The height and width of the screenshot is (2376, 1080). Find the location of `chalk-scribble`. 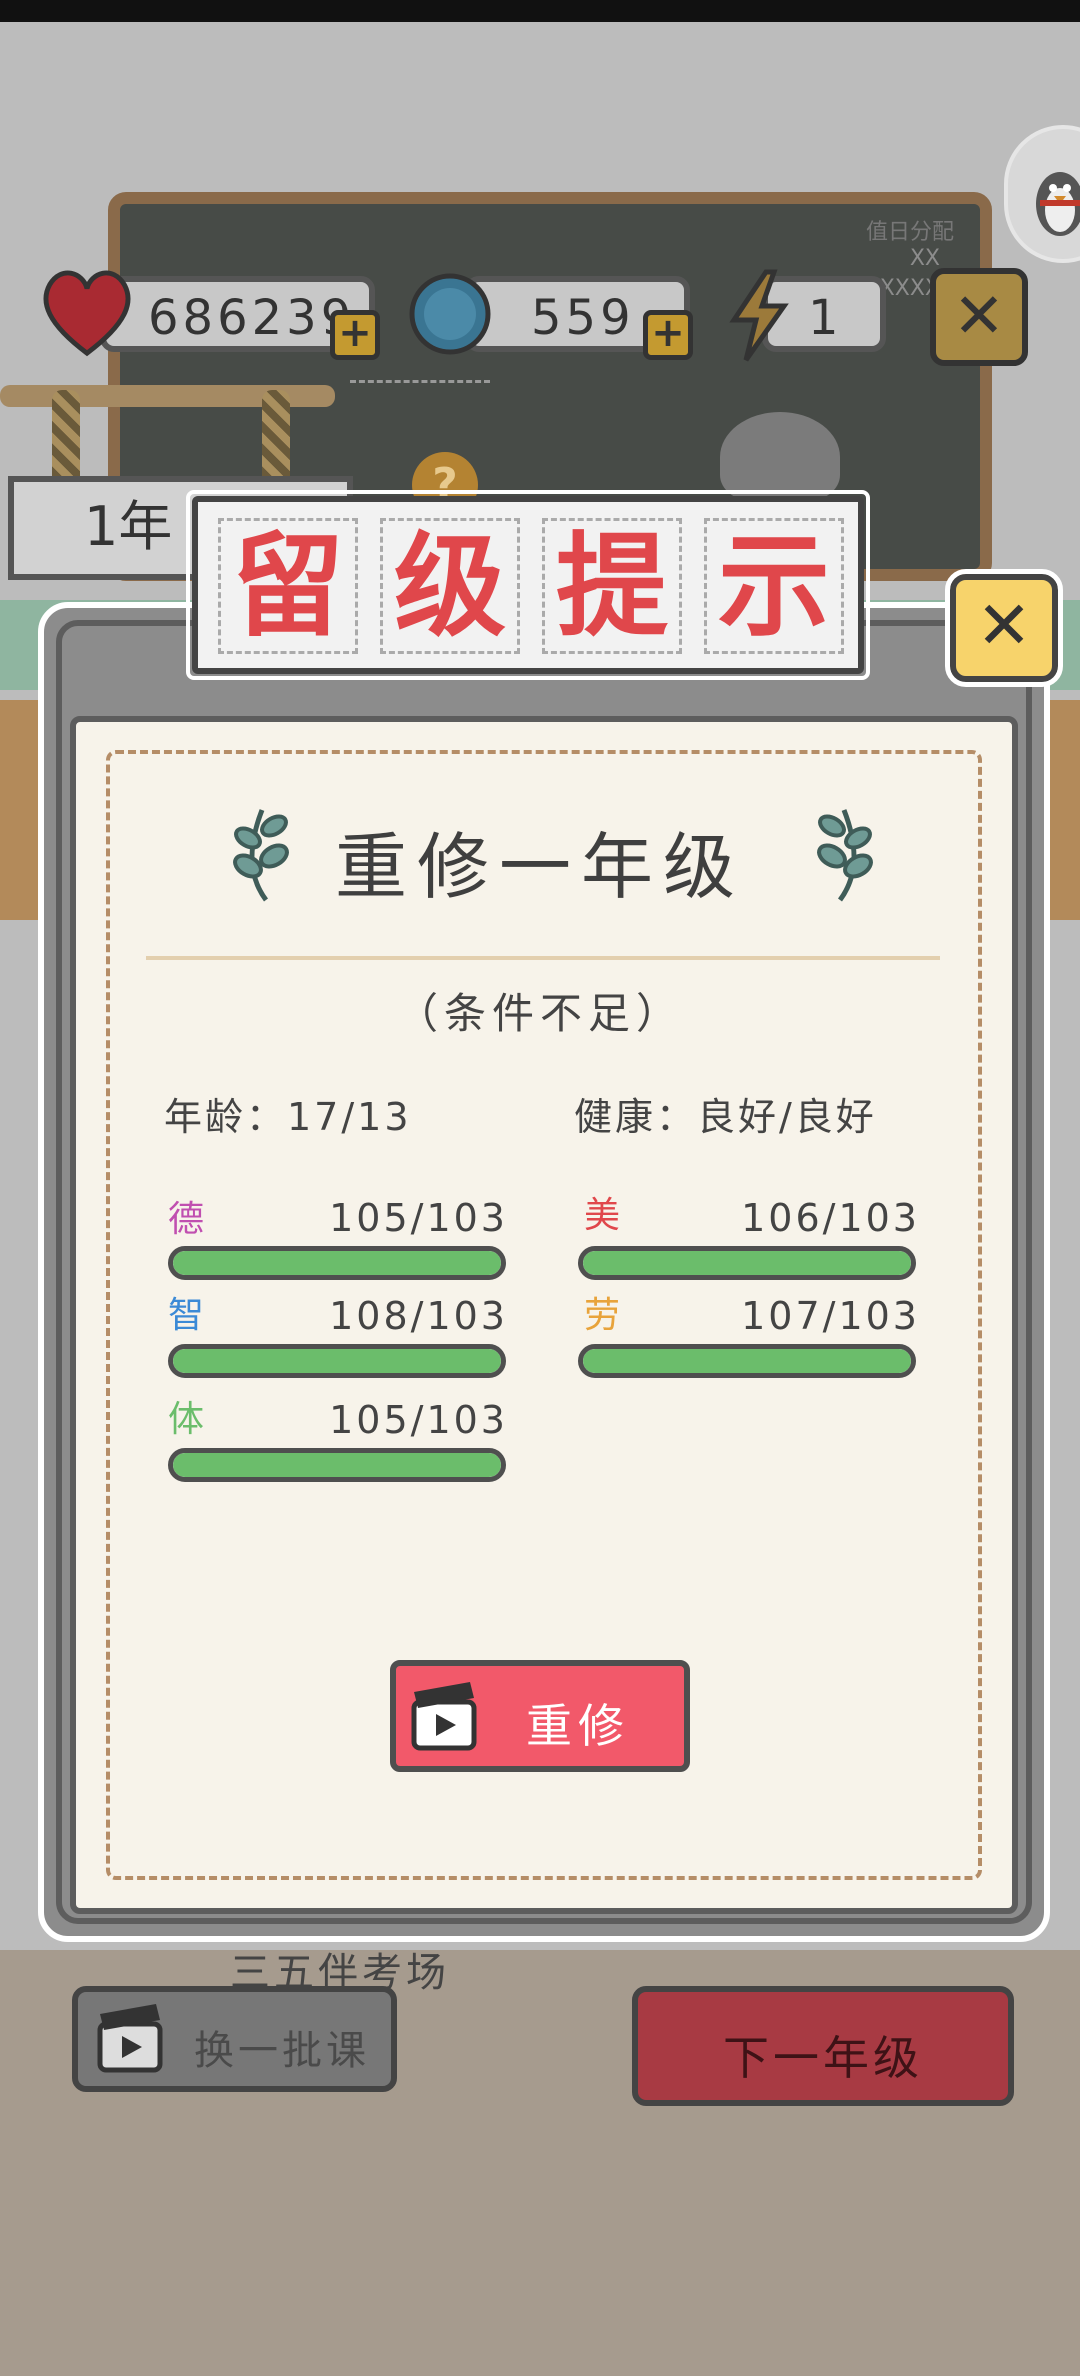

chalk-scribble is located at coordinates (420, 391).